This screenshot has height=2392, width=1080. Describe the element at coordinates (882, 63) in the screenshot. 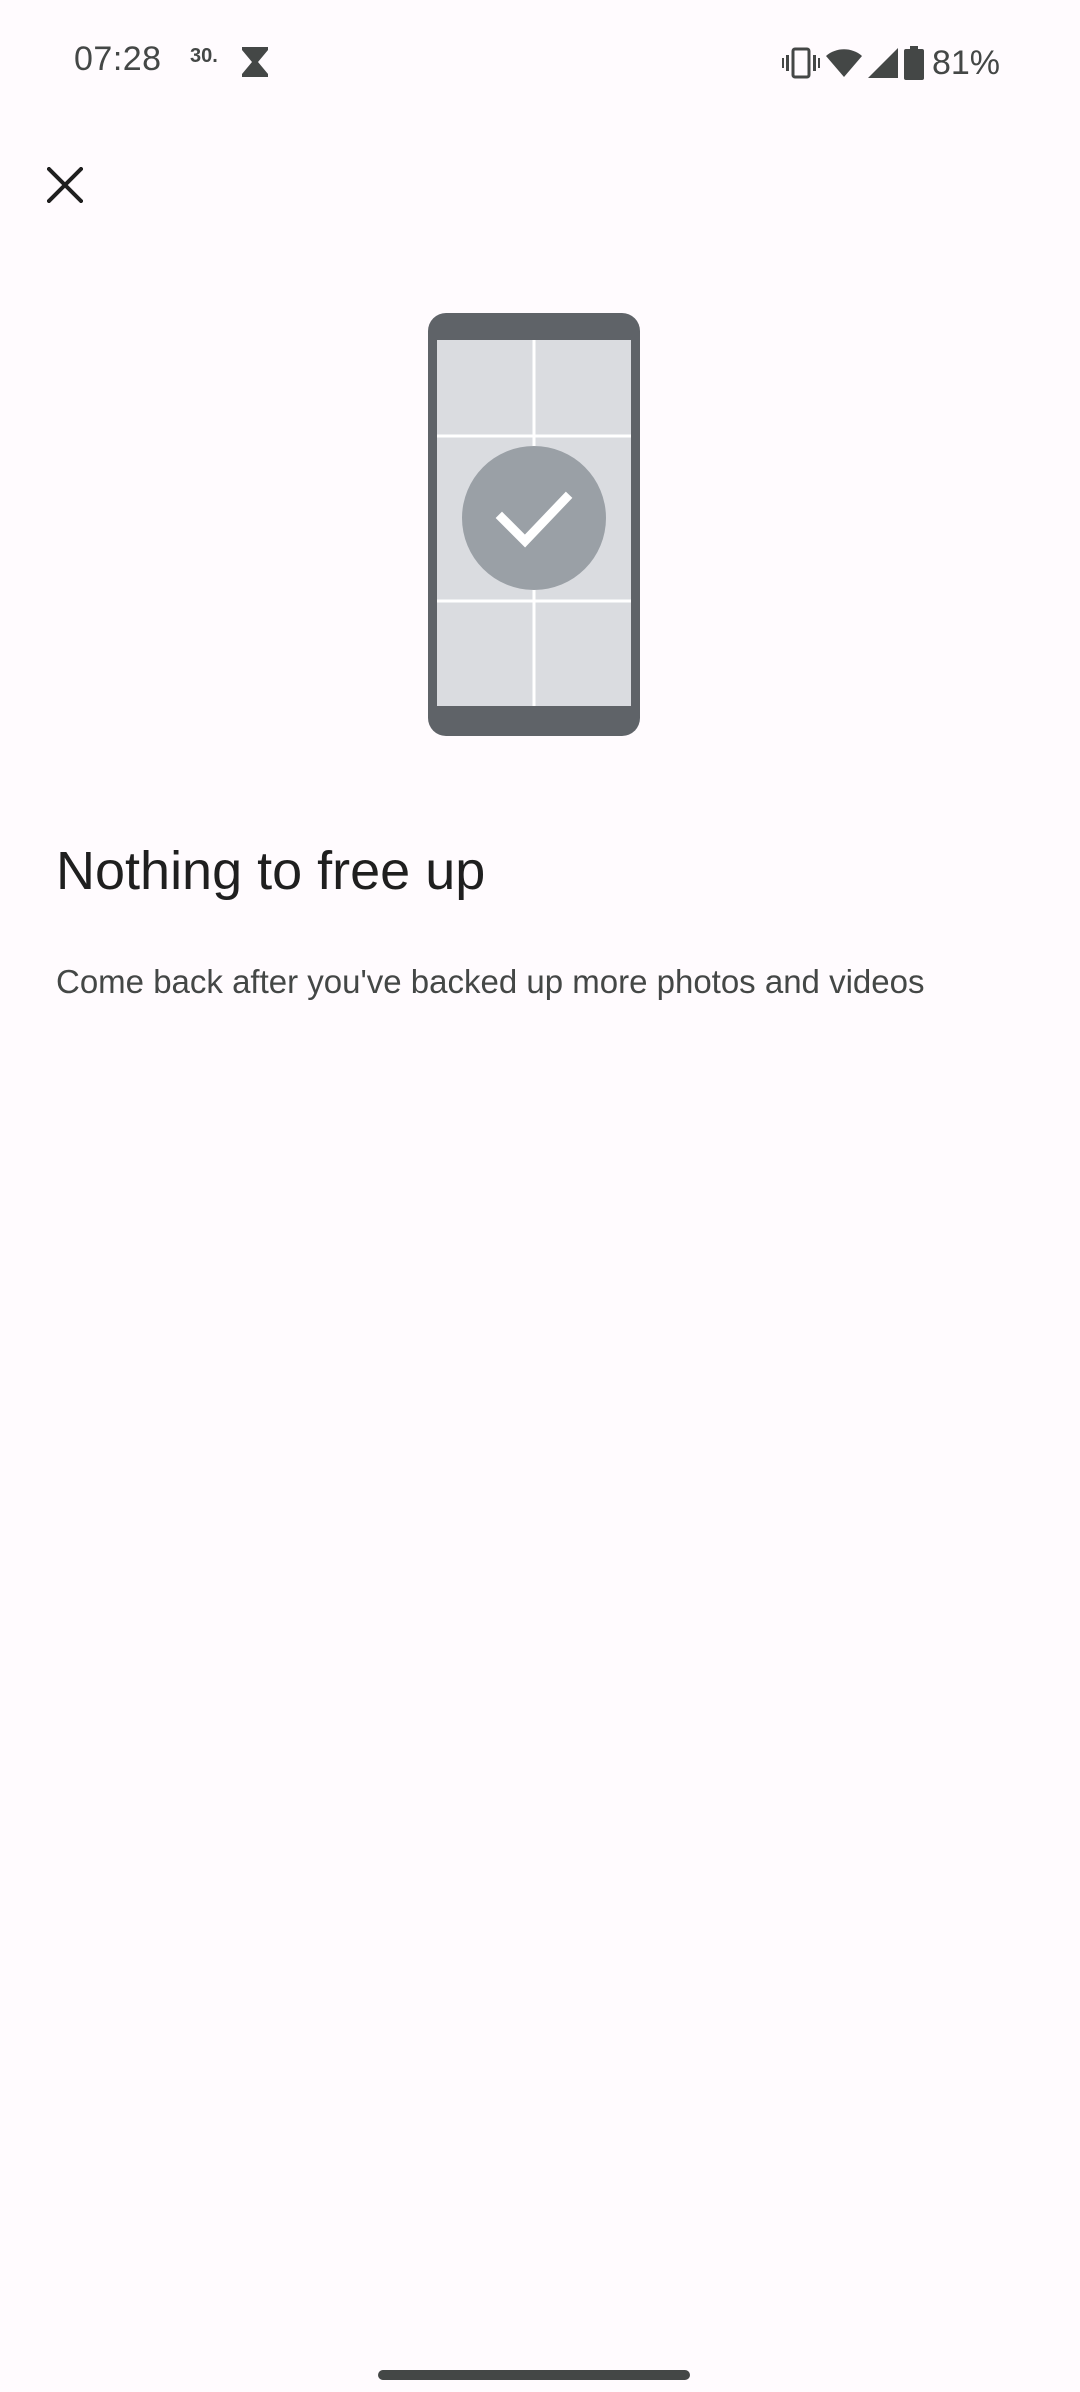

I see `cell-signal-icon` at that location.